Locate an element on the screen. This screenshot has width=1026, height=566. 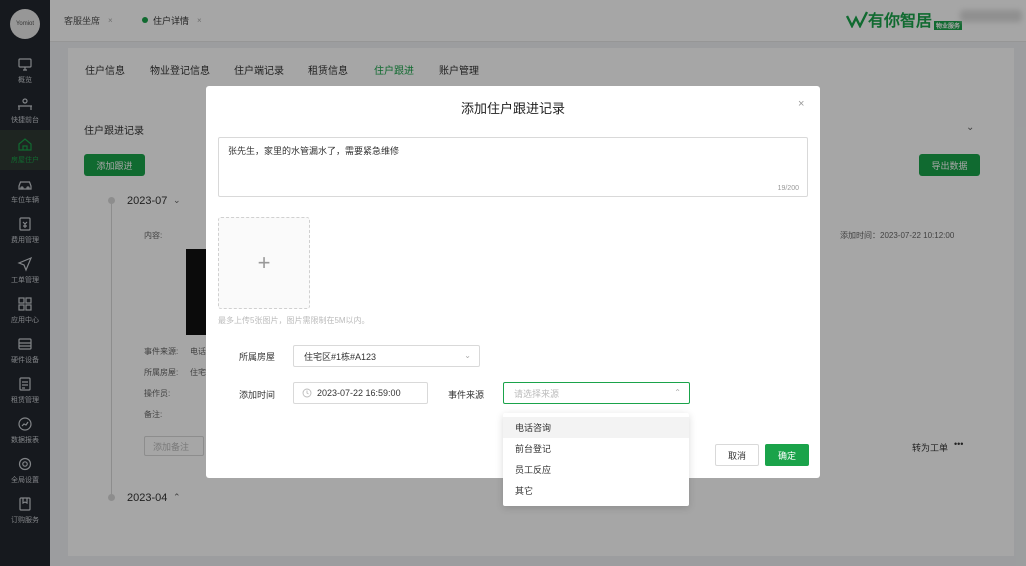
dropdown-option: 其它 is located at coordinates (596, 490).